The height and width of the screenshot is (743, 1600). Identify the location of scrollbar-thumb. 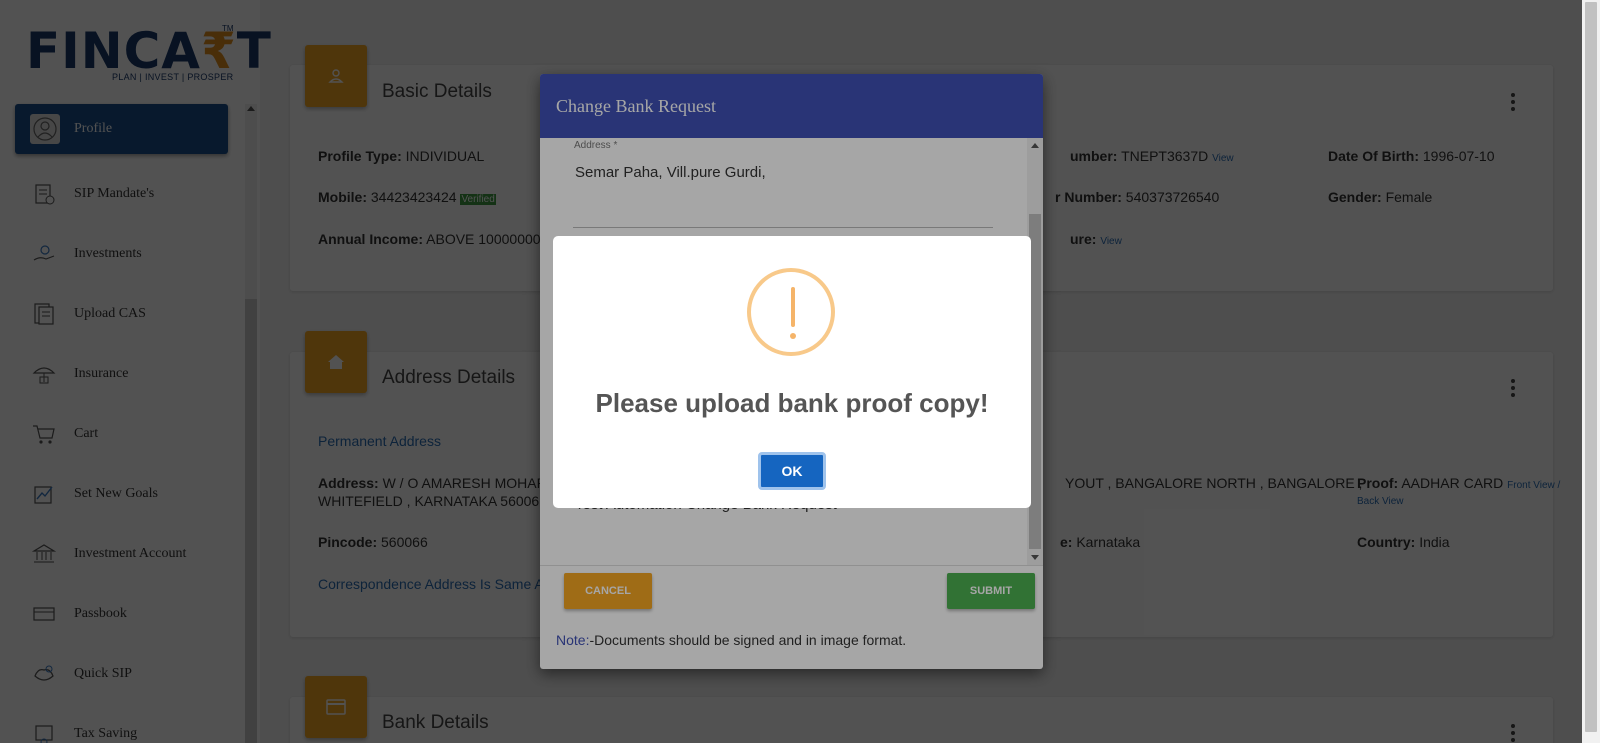
(1591, 367).